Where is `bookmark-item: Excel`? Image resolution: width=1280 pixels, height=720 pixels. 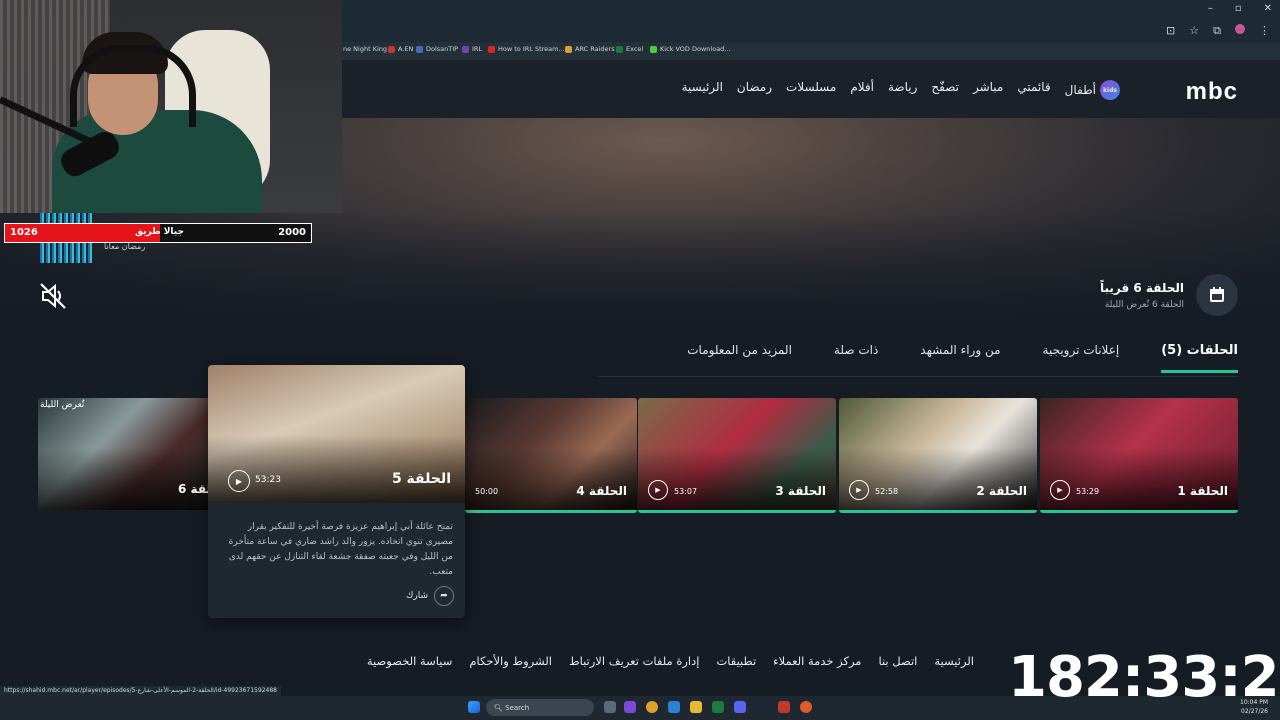
bookmark-item: Excel is located at coordinates (629, 49).